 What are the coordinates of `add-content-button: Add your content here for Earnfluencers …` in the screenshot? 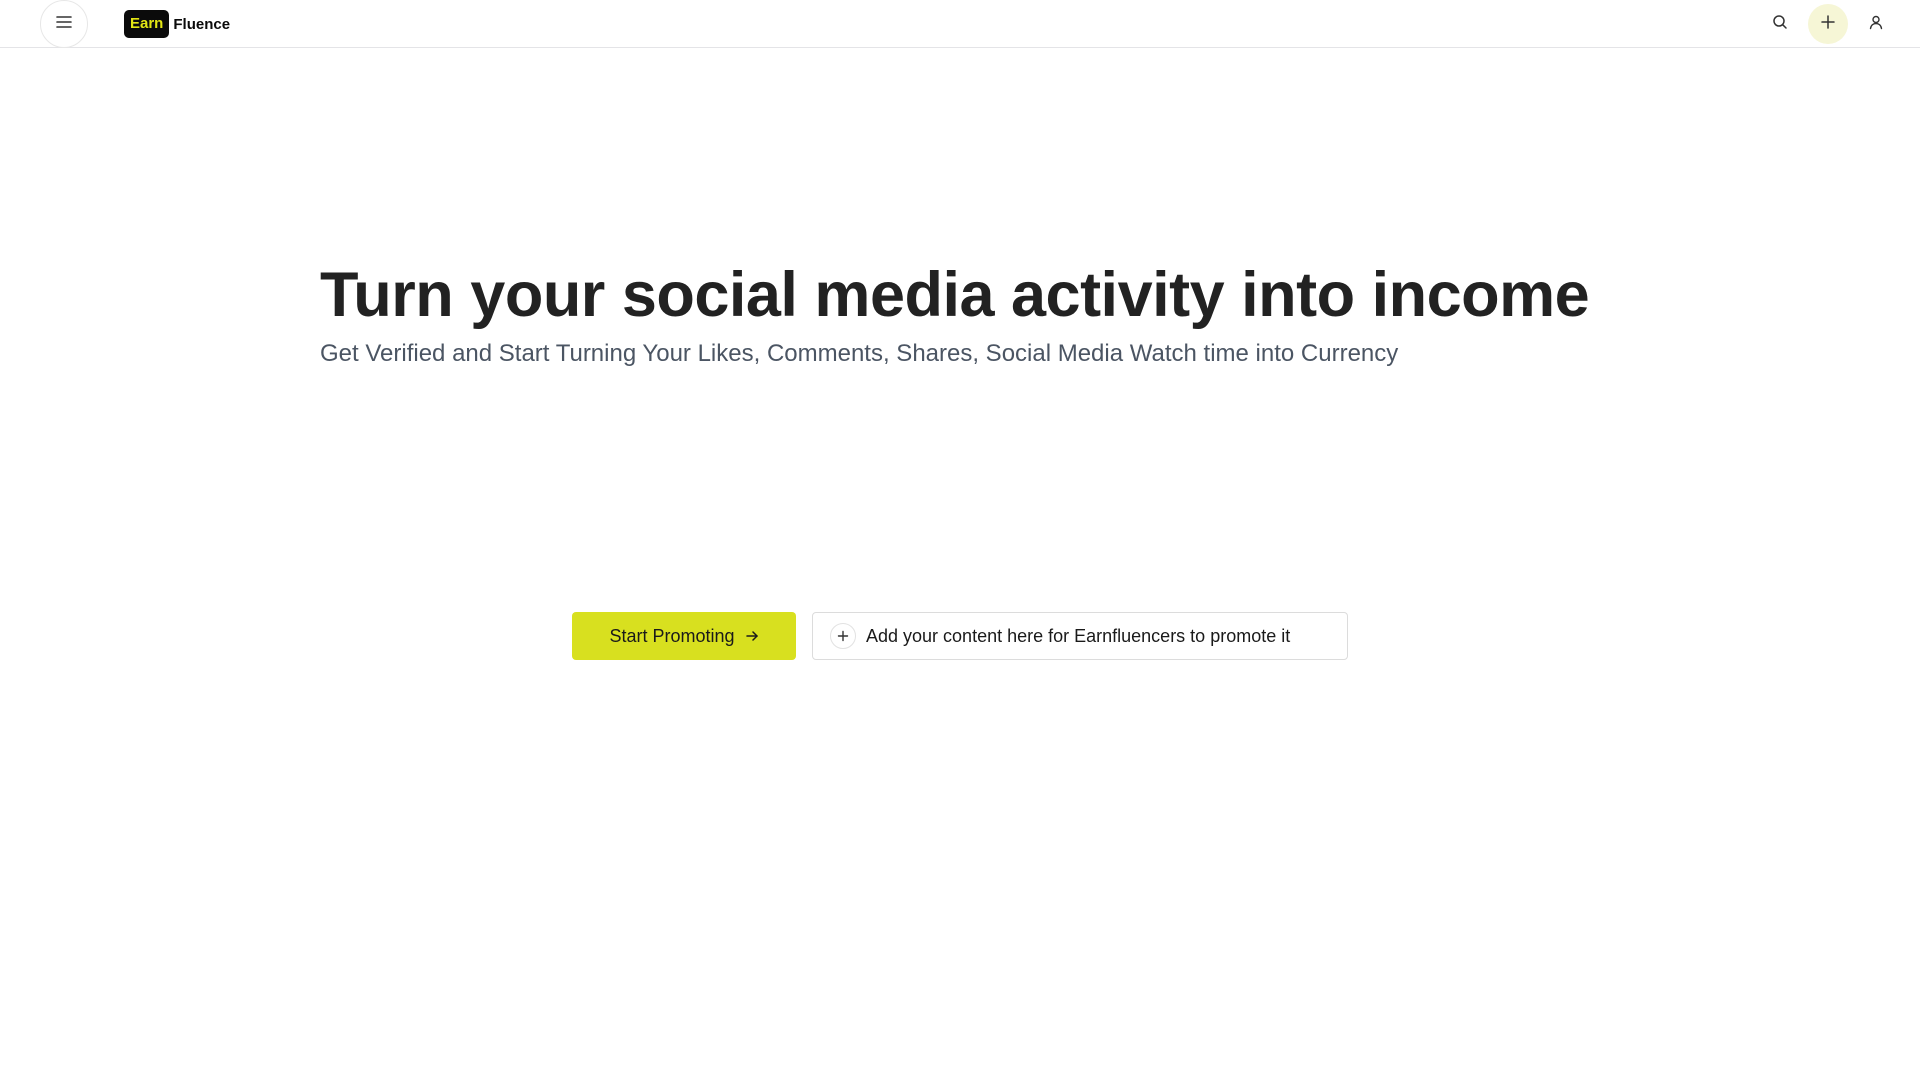 It's located at (1080, 636).